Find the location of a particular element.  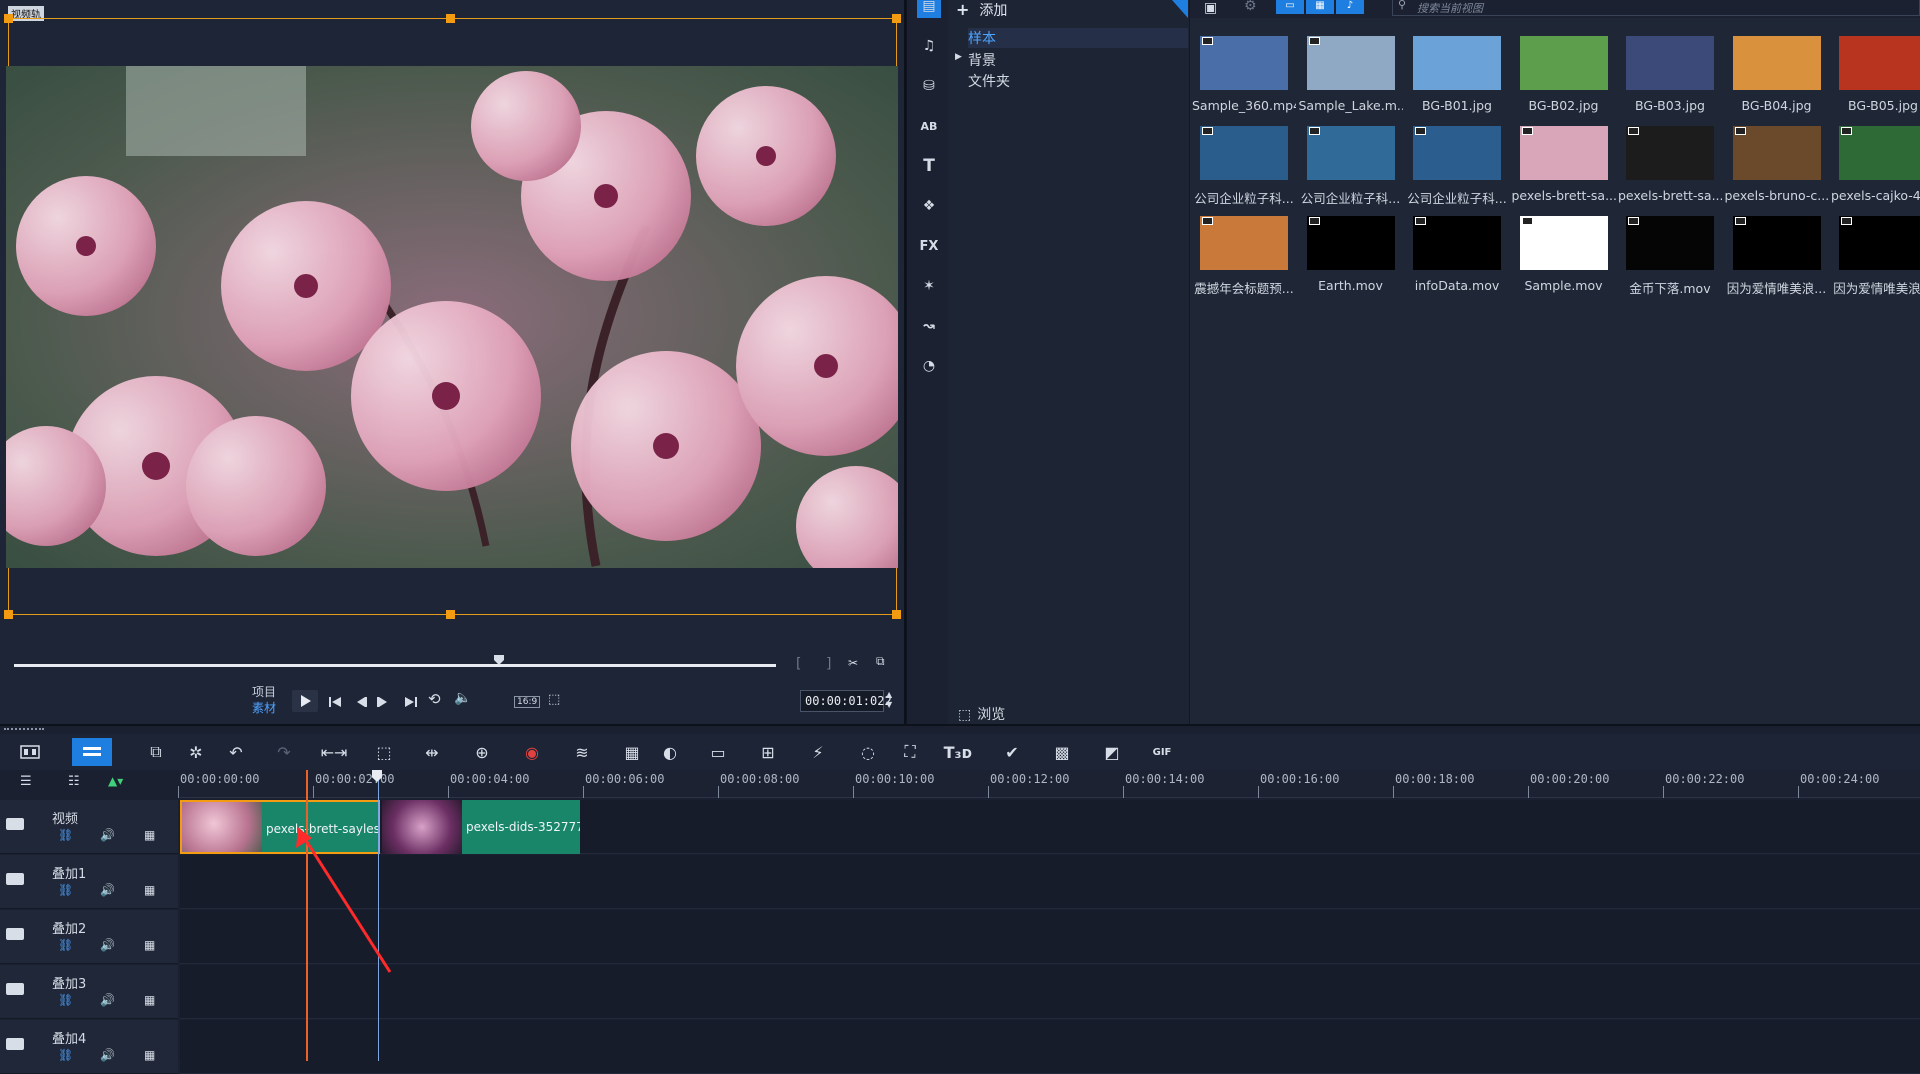

play-button is located at coordinates (305, 701).